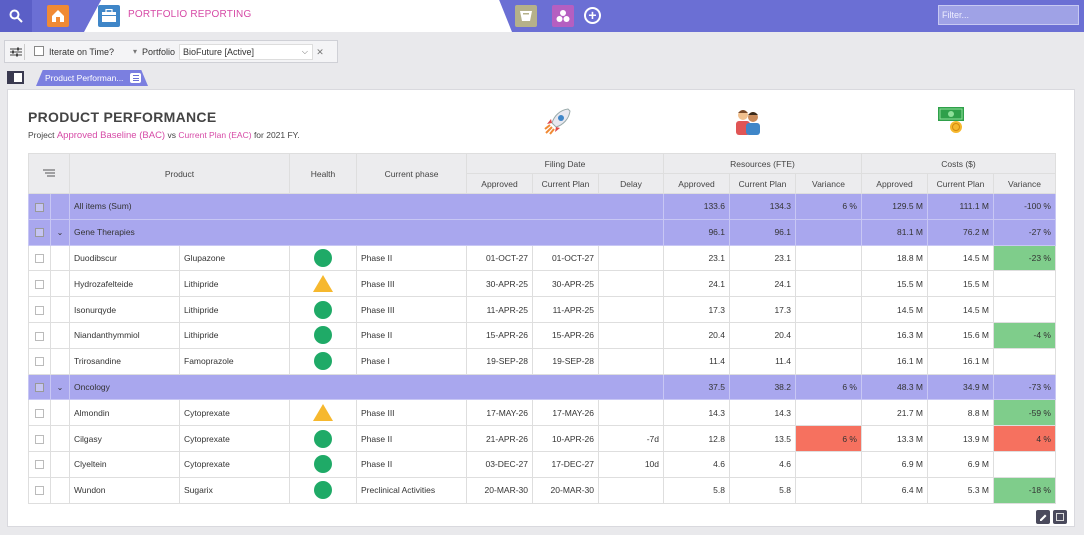 The width and height of the screenshot is (1084, 535). Describe the element at coordinates (411, 173) in the screenshot. I see `header-phase: Current phase` at that location.